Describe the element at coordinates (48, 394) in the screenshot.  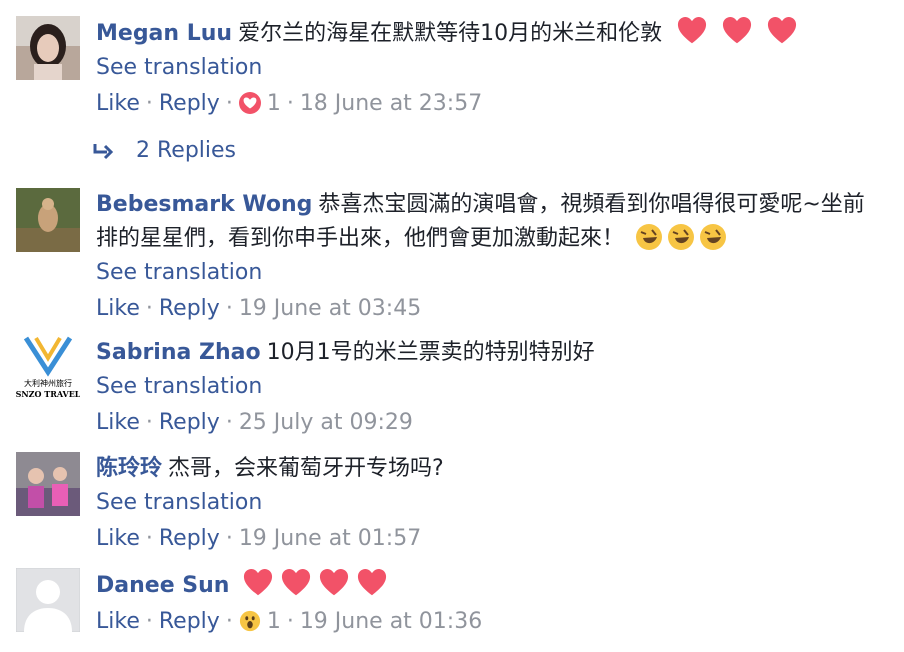
I see `logo-text-en: SNZO TRAVEL` at that location.